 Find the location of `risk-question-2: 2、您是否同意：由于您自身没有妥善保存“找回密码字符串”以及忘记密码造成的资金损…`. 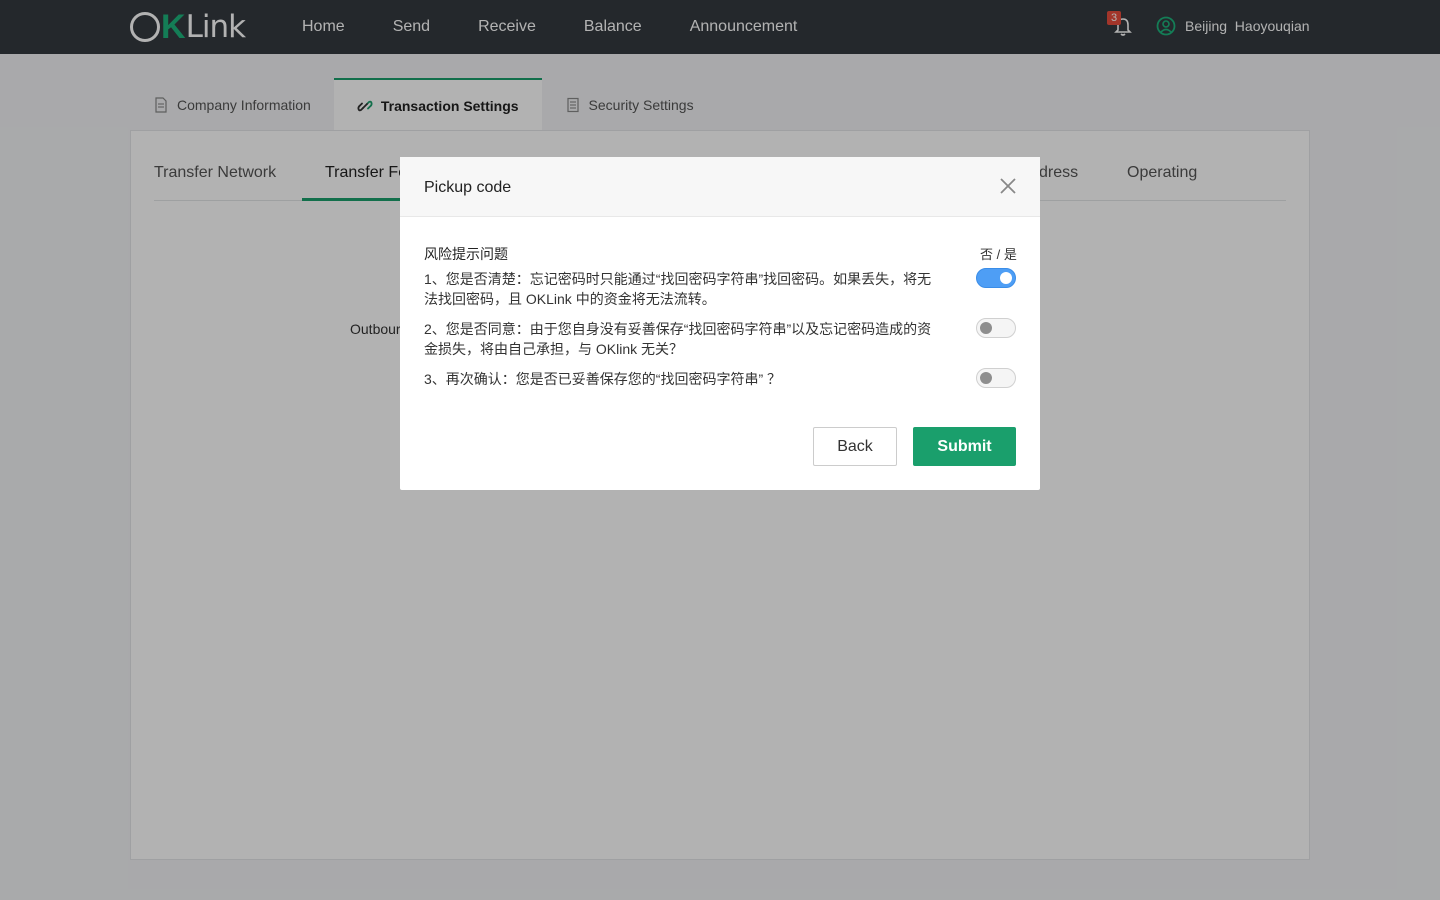

risk-question-2: 2、您是否同意：由于您自身没有妥善保存“找回密码字符串”以及忘记密码造成的资金损… is located at coordinates (678, 339).